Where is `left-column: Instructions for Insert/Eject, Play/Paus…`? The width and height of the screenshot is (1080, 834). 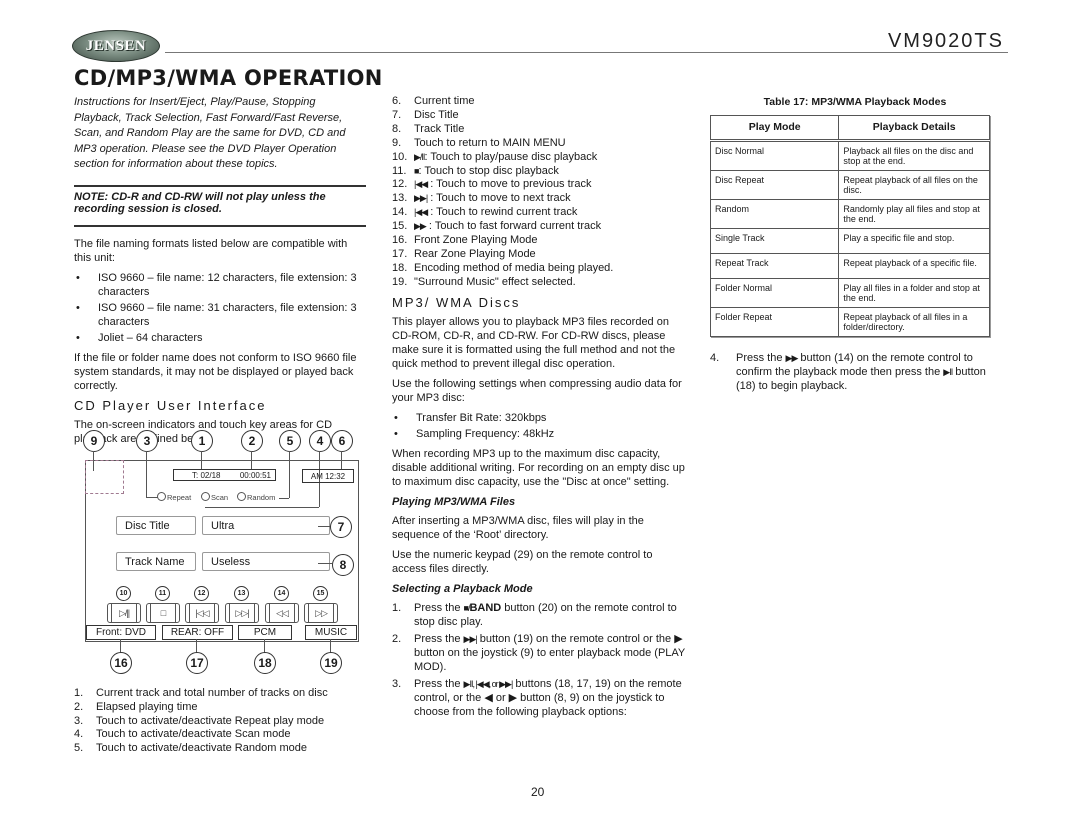 left-column: Instructions for Insert/Eject, Play/Paus… is located at coordinates (220, 273).